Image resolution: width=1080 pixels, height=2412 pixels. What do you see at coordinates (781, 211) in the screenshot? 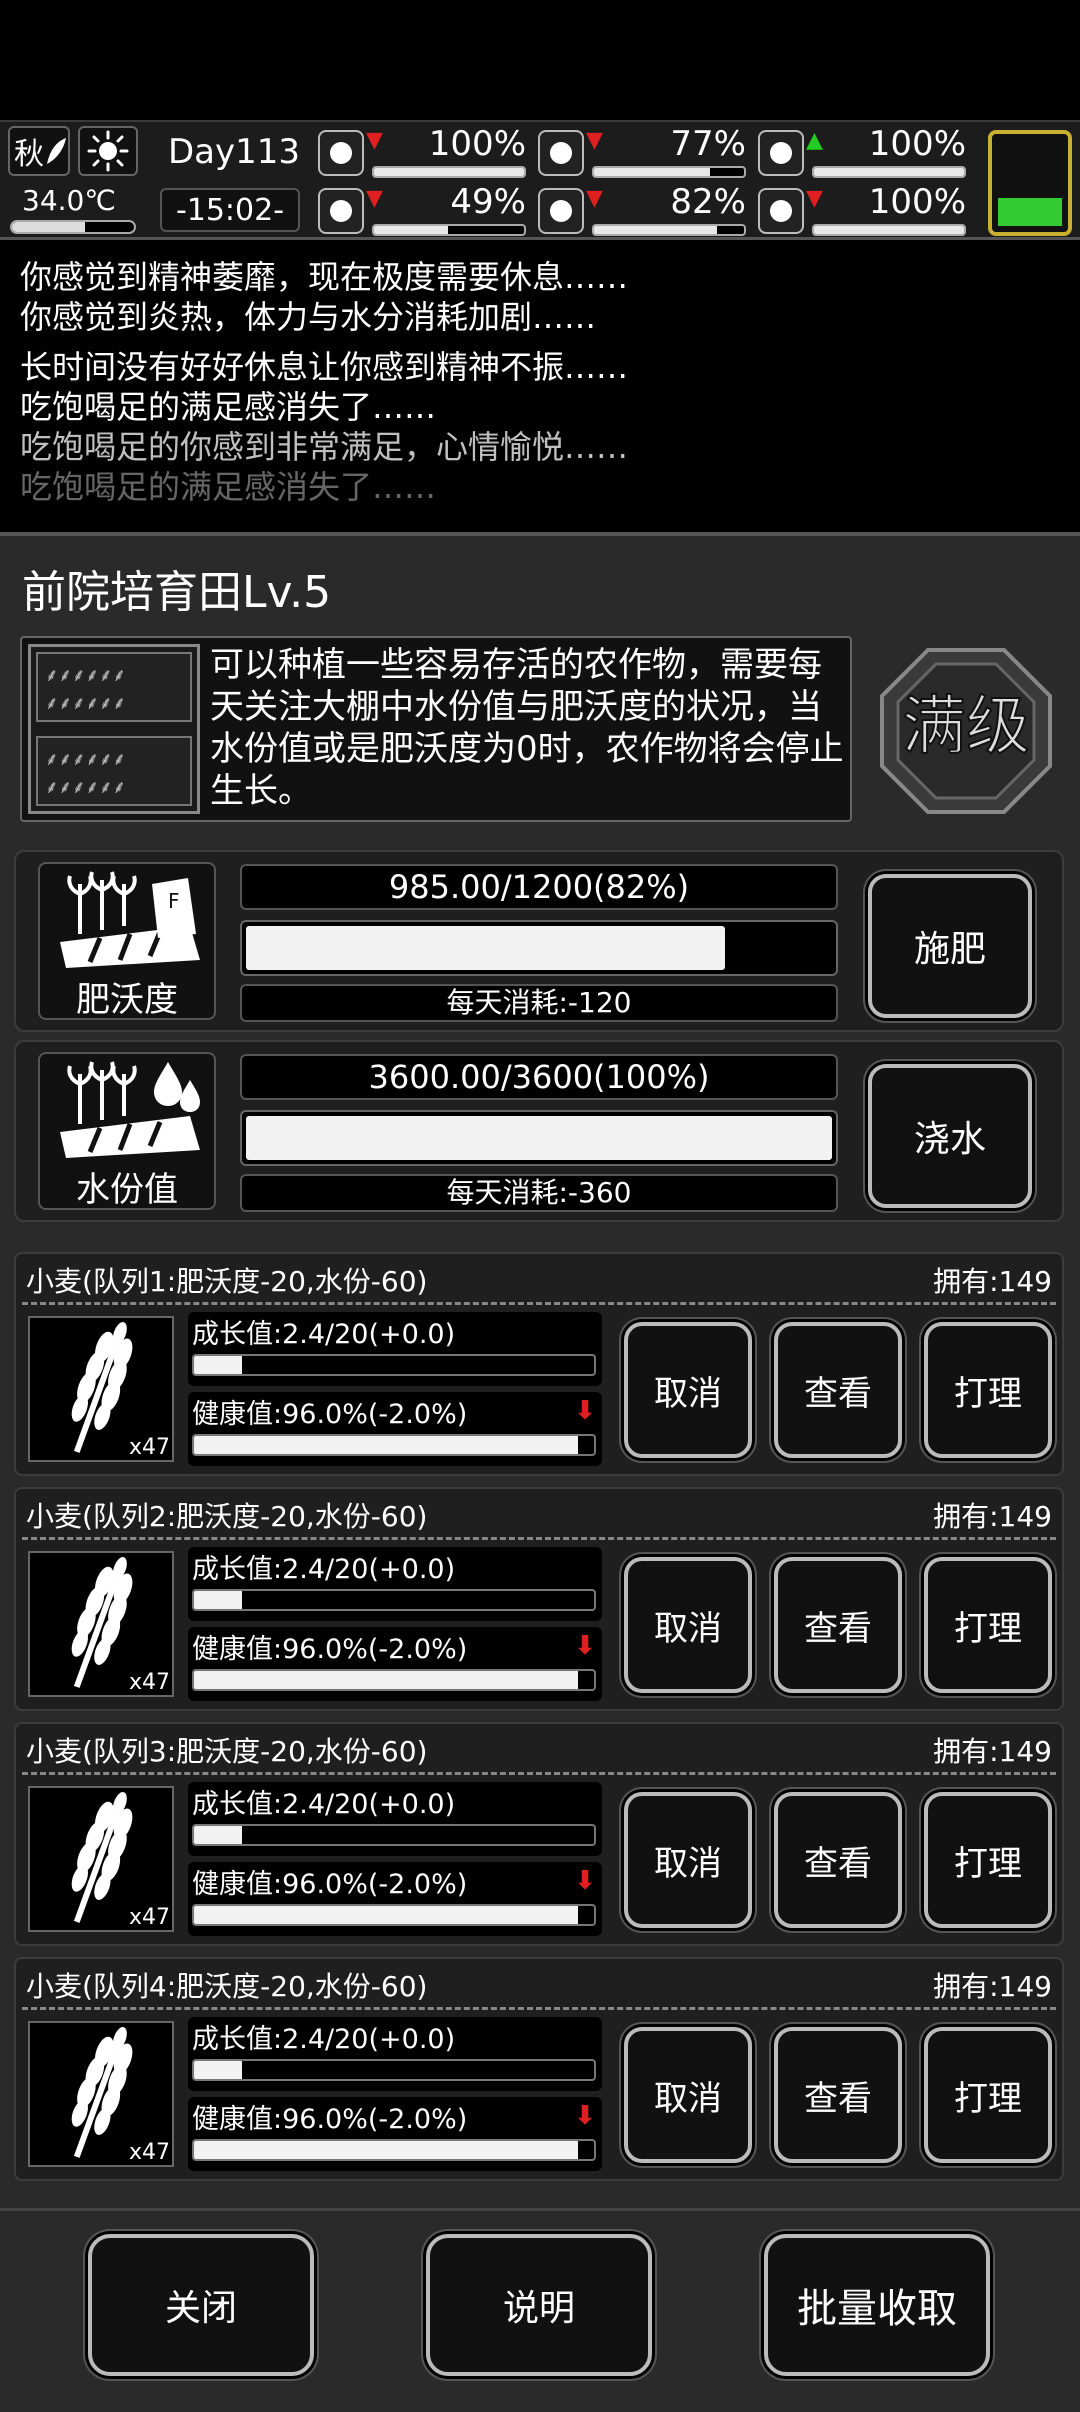
I see `heart-icon` at bounding box center [781, 211].